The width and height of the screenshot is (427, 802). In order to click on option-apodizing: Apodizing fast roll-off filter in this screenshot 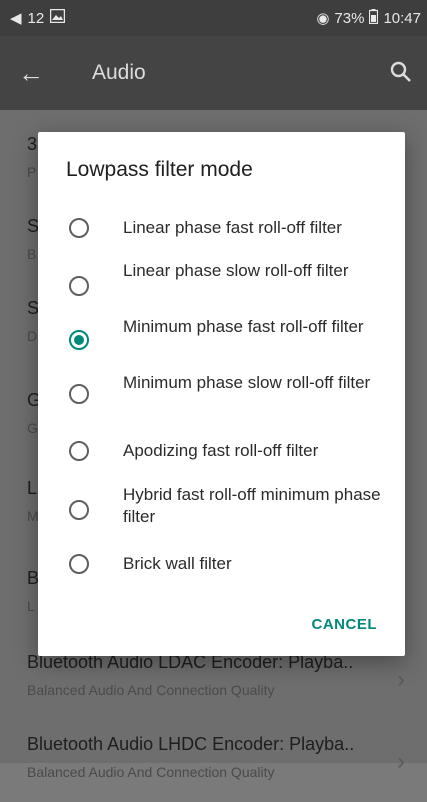, I will do `click(221, 460)`.